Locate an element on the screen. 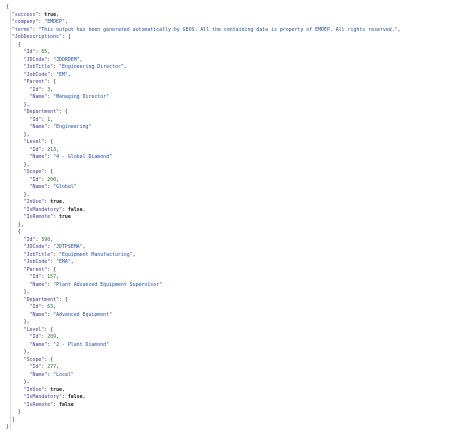  json-line: "JobCode": "EMA", is located at coordinates (48, 262).